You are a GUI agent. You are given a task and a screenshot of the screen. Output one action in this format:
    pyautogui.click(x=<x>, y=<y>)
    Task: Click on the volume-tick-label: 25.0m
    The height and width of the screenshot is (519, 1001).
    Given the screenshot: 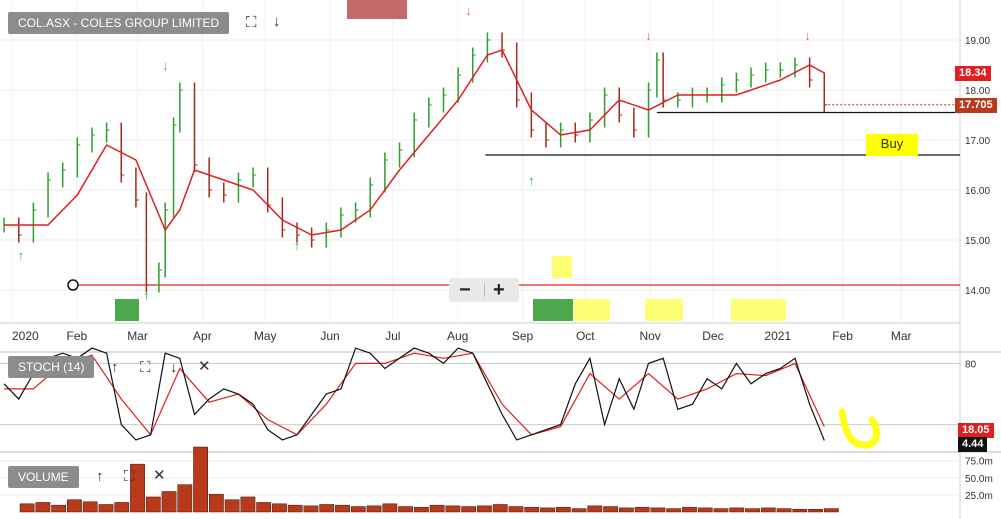 What is the action you would take?
    pyautogui.click(x=979, y=496)
    